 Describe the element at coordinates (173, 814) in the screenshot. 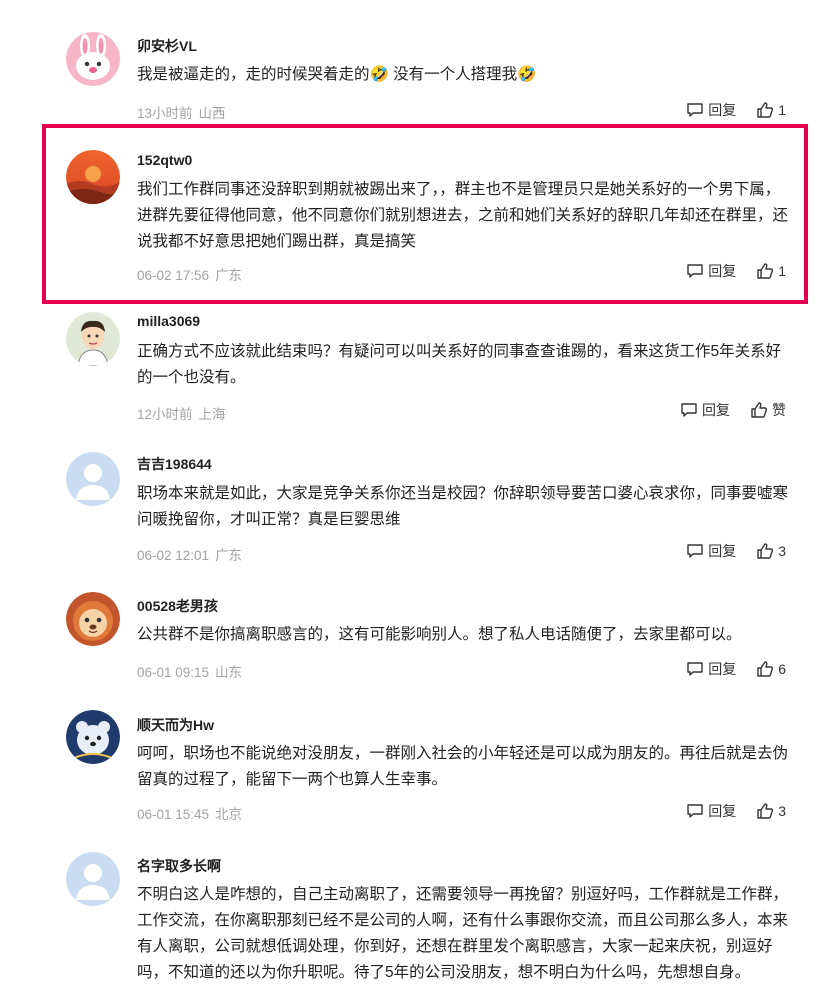

I see `timestamp: 06-01 15:45` at that location.